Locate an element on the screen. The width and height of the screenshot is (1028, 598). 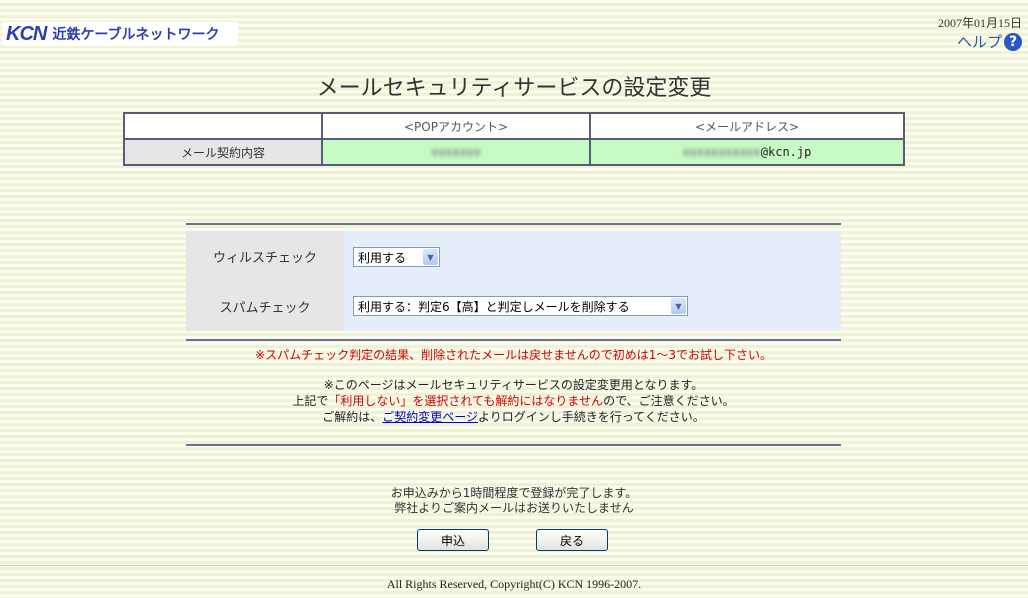
note-line-2: 上記で「利用しない」を選択されても解約にはなりませんので、ご注意ください。 is located at coordinates (513, 400).